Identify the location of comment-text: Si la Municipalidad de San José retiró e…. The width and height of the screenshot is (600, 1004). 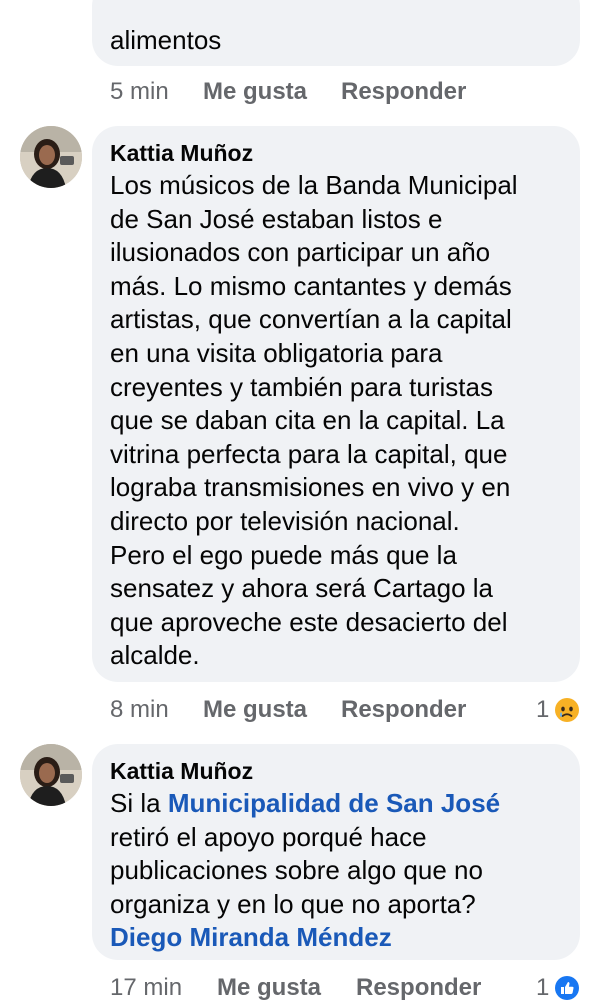
(340, 871).